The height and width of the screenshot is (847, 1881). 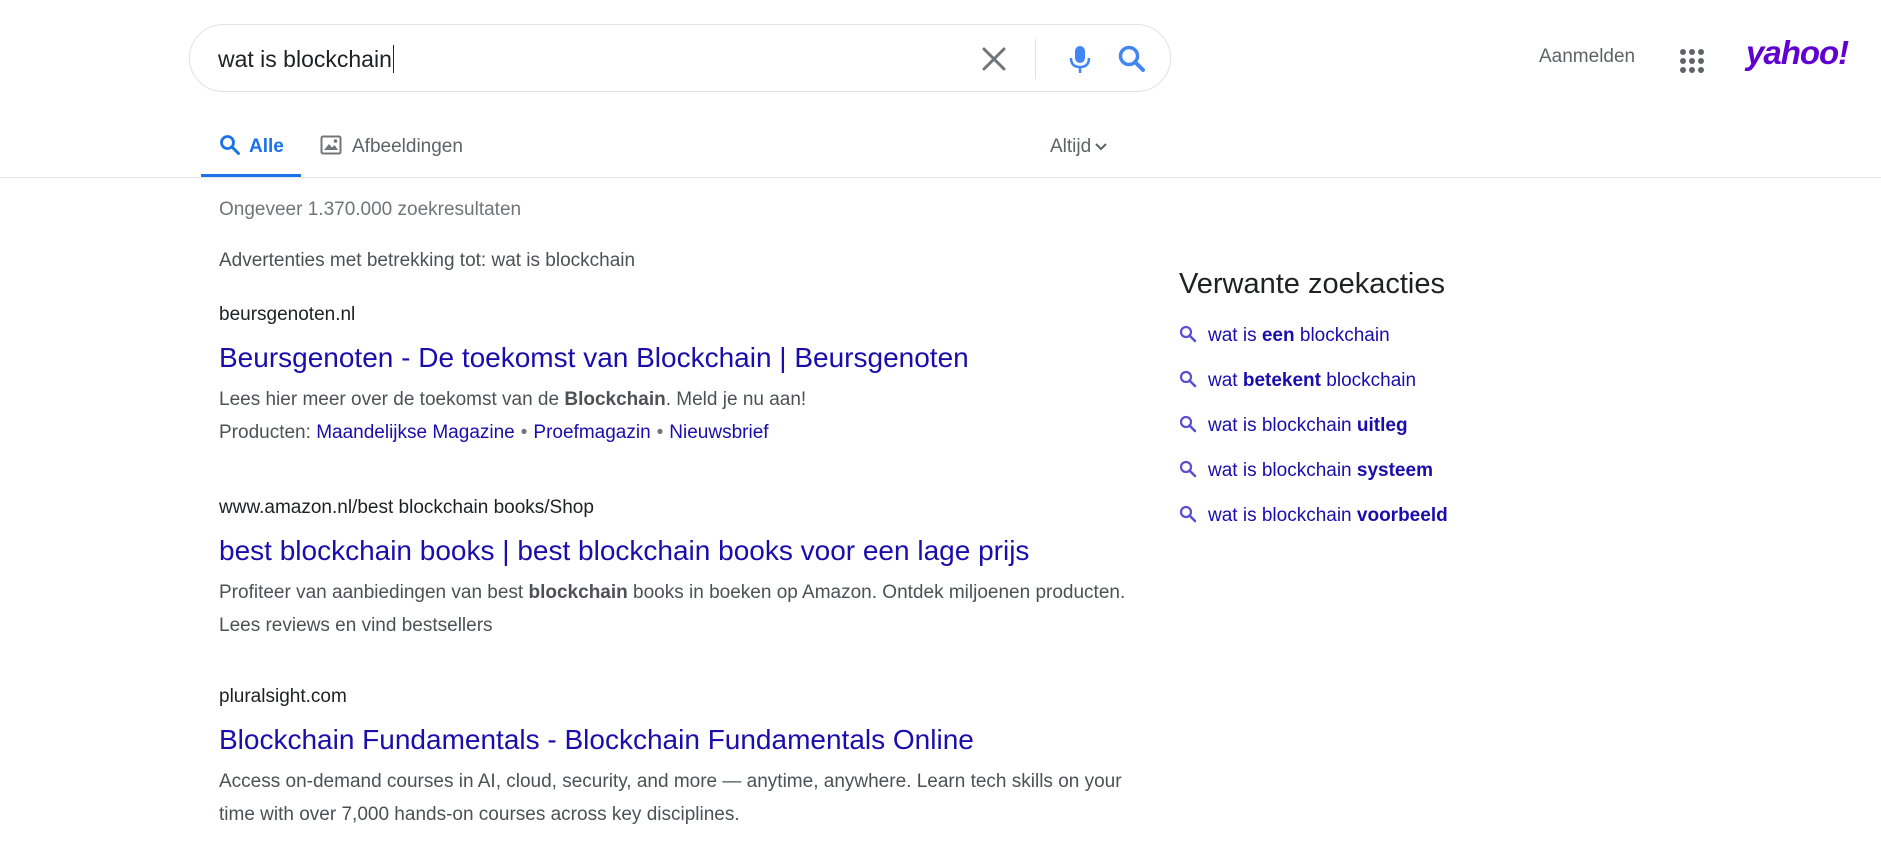 I want to click on time-filter-dropdown: Altijd, so click(x=1078, y=147).